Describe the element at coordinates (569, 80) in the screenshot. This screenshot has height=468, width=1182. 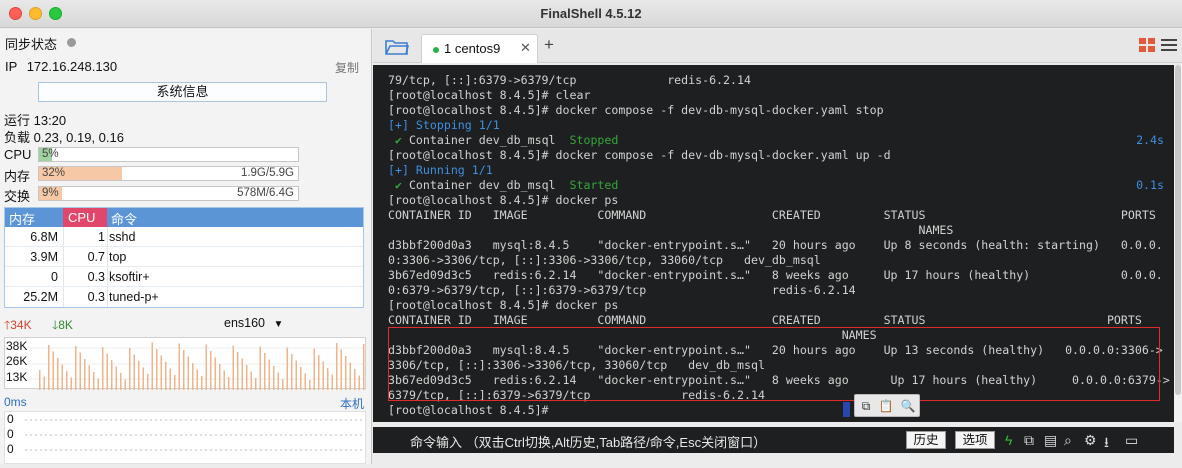
I see `terminal-line: 79/tcp, [::]:6379->6379/tcp redis-6.2.14` at that location.